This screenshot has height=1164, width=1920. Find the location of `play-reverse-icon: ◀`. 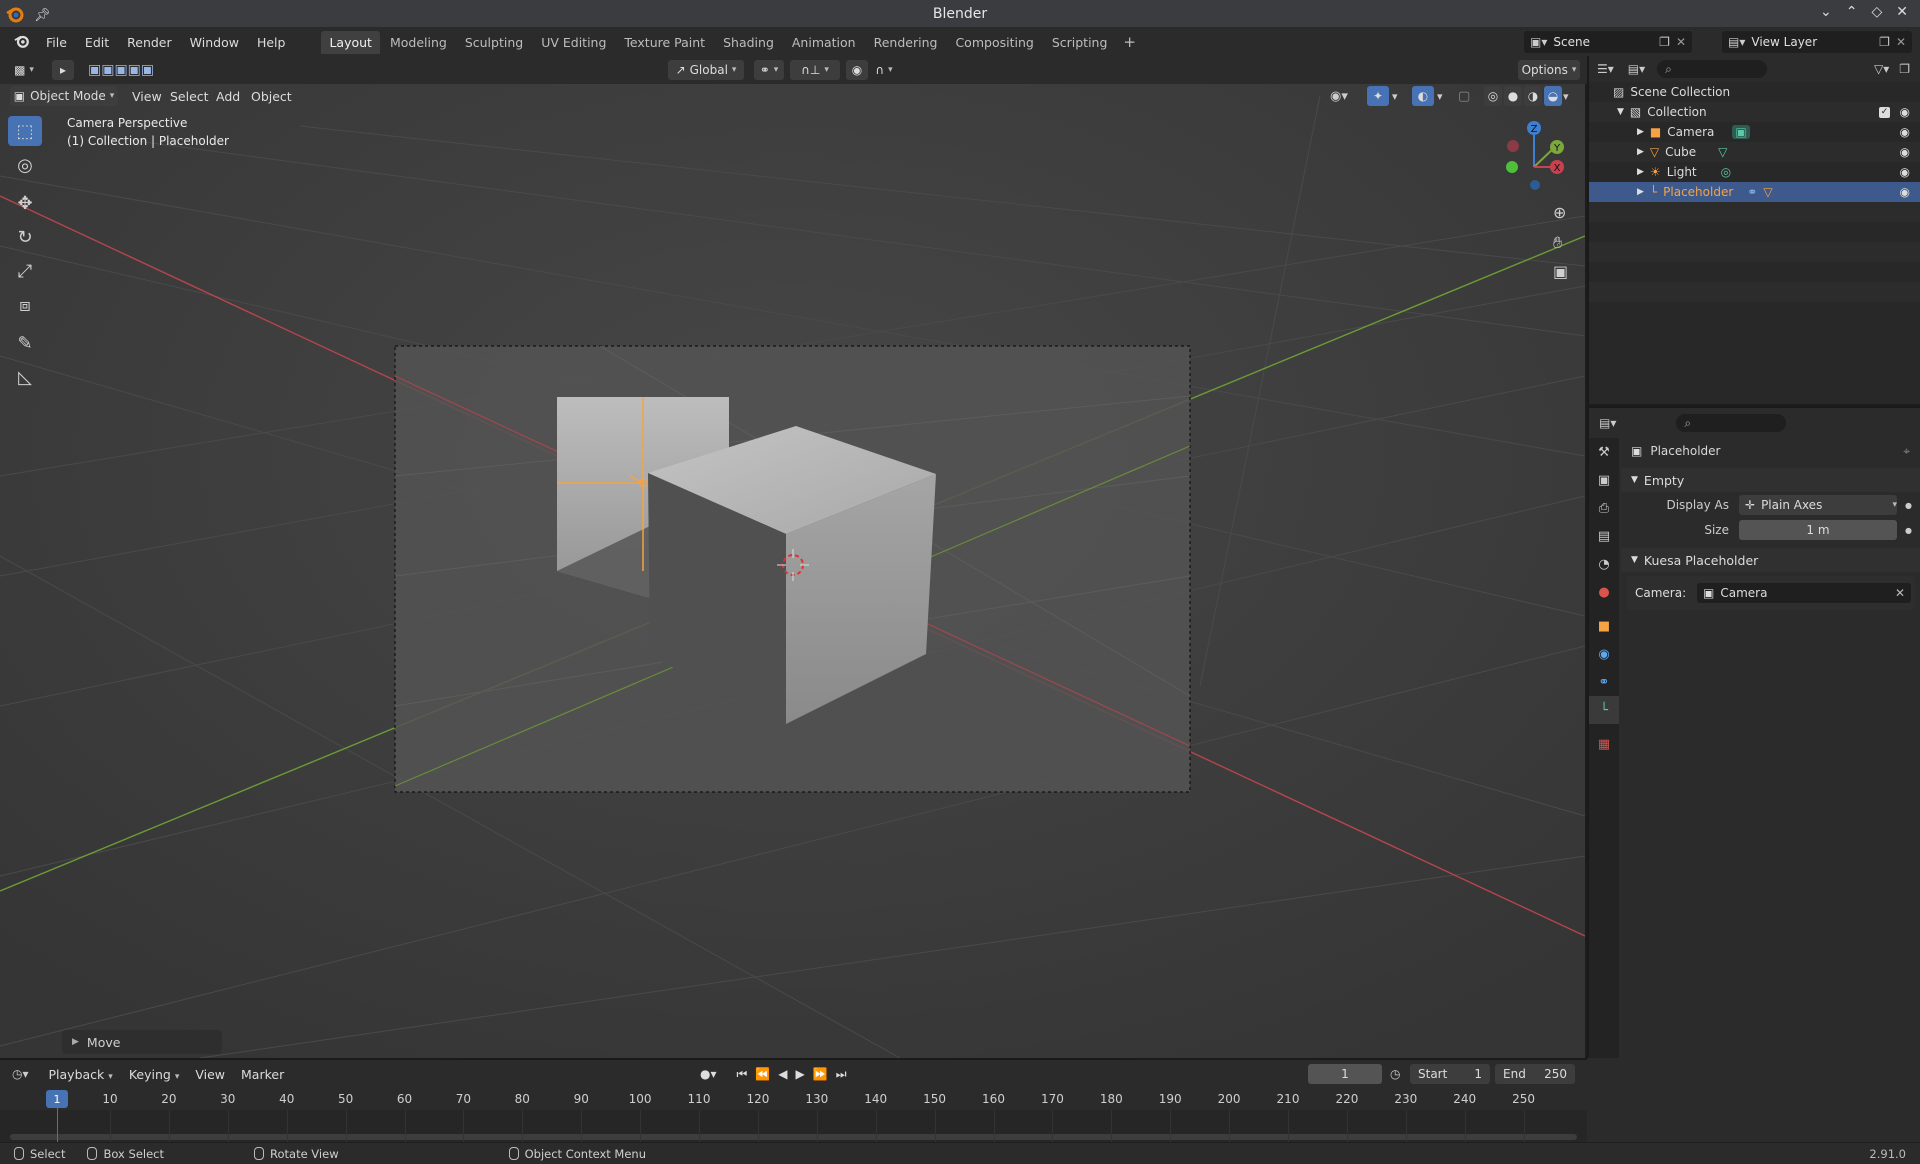

play-reverse-icon: ◀ is located at coordinates (782, 1074).